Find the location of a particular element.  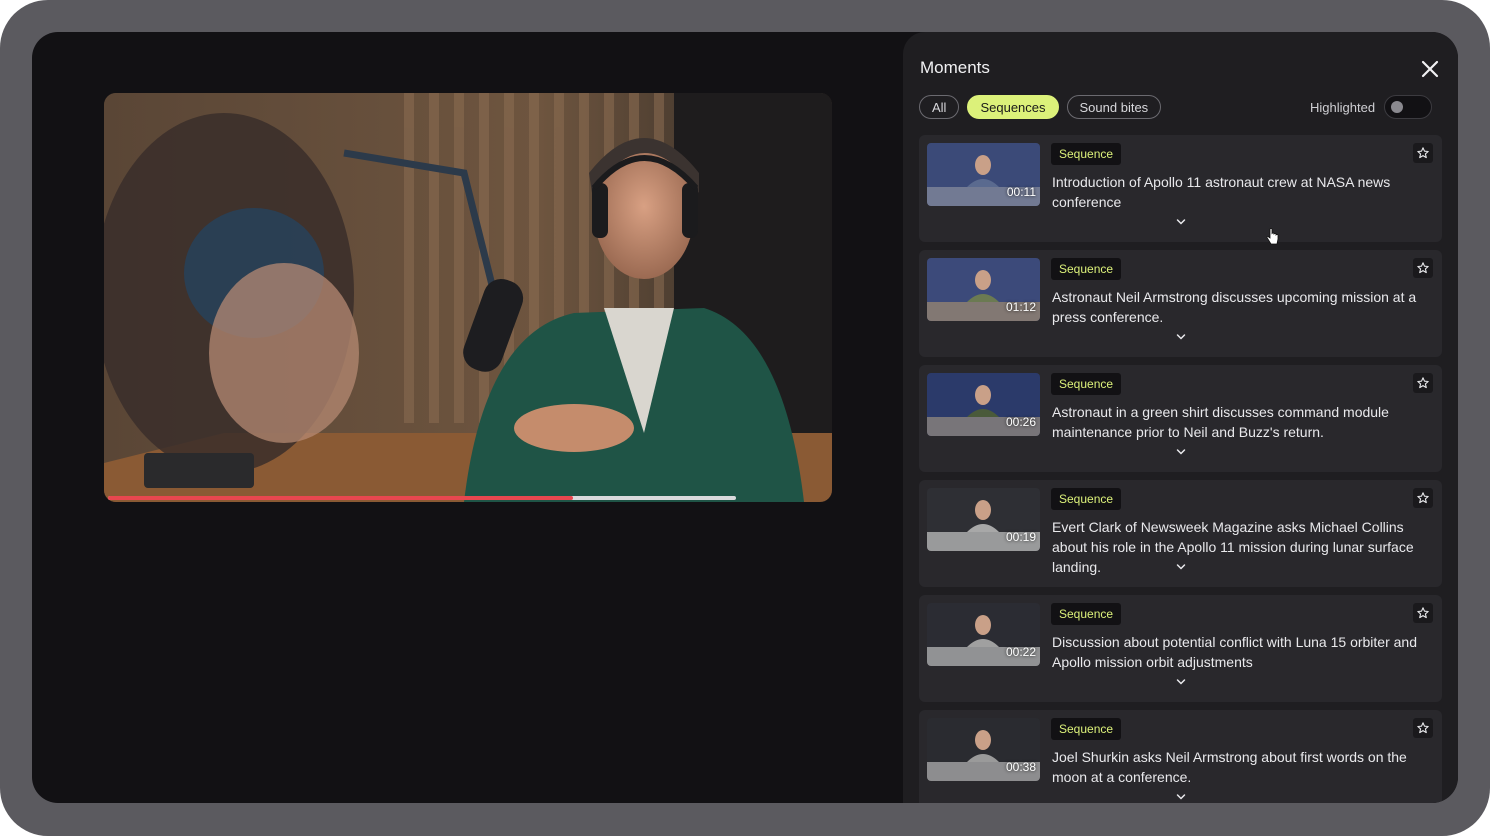

highlighted-filter: Highlighted is located at coordinates (1371, 107).